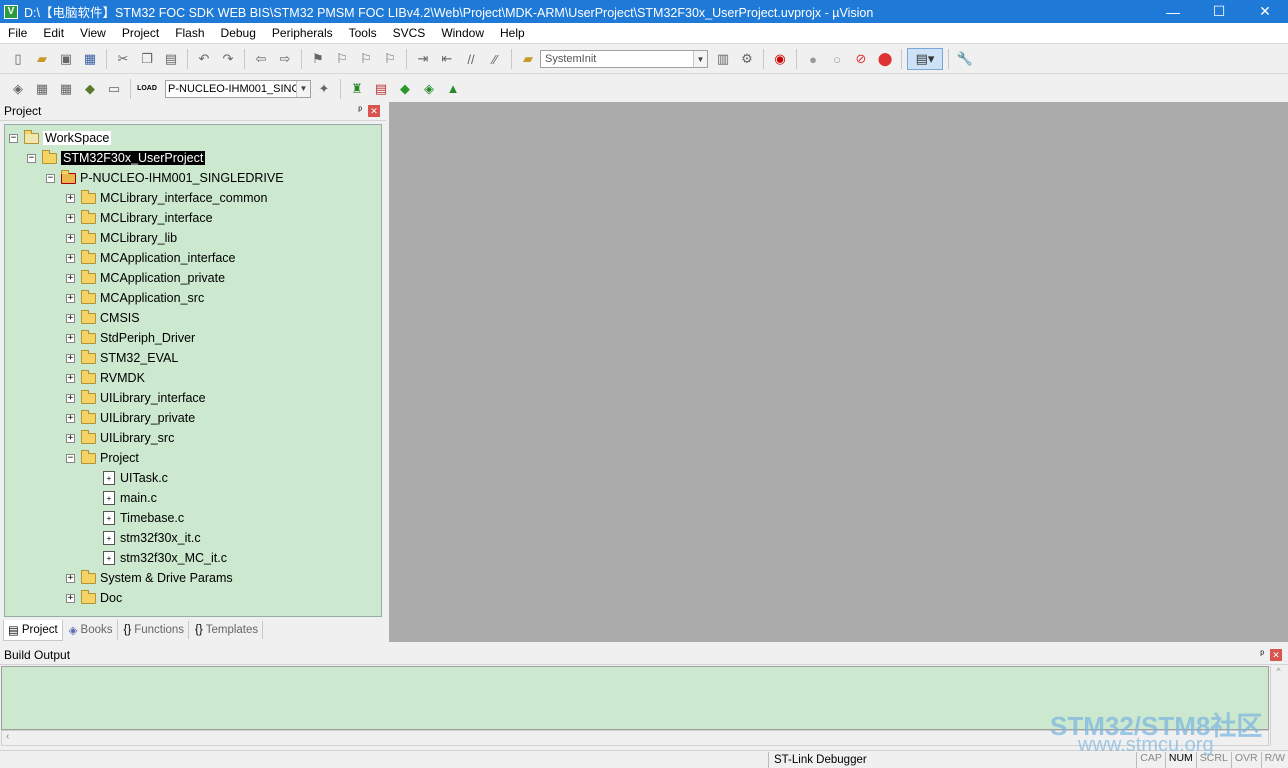 The image size is (1288, 768). What do you see at coordinates (635, 698) in the screenshot?
I see `build-output-text` at bounding box center [635, 698].